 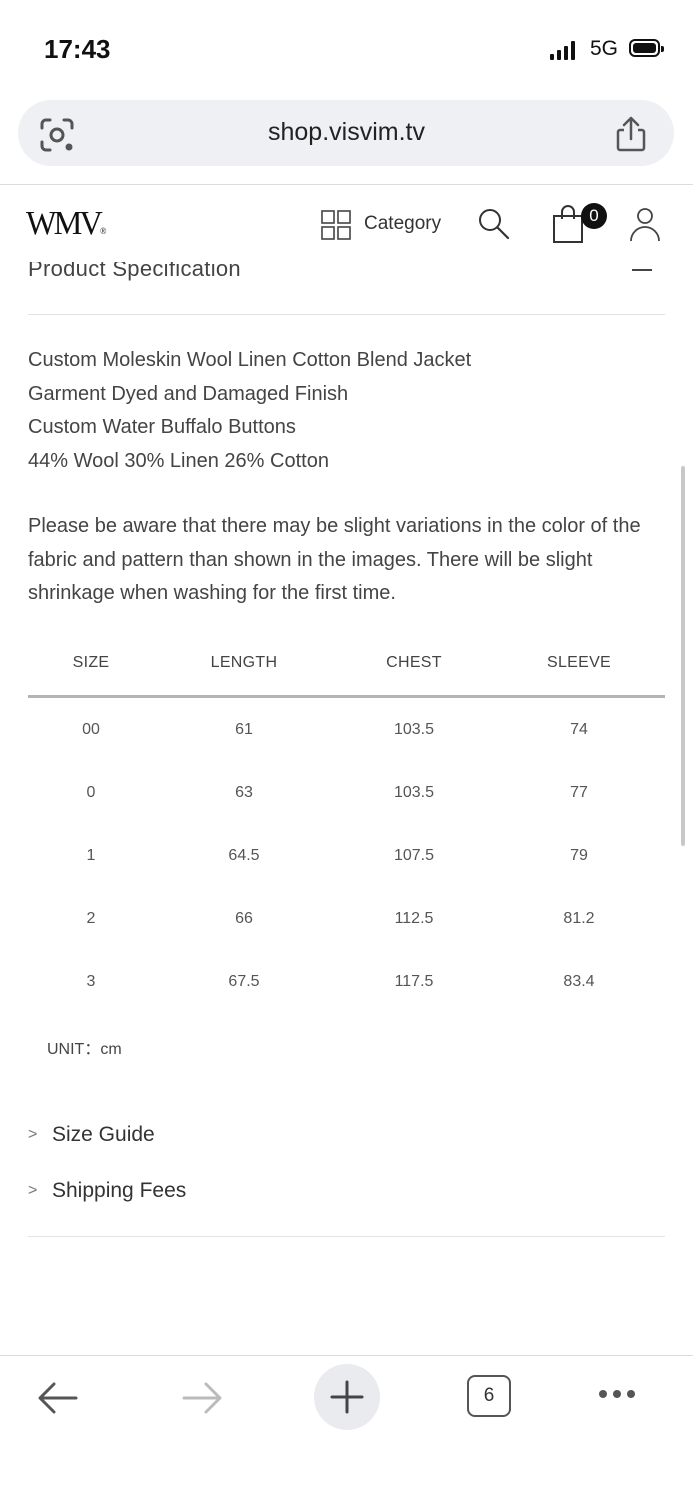 What do you see at coordinates (494, 226) in the screenshot?
I see `search-icon` at bounding box center [494, 226].